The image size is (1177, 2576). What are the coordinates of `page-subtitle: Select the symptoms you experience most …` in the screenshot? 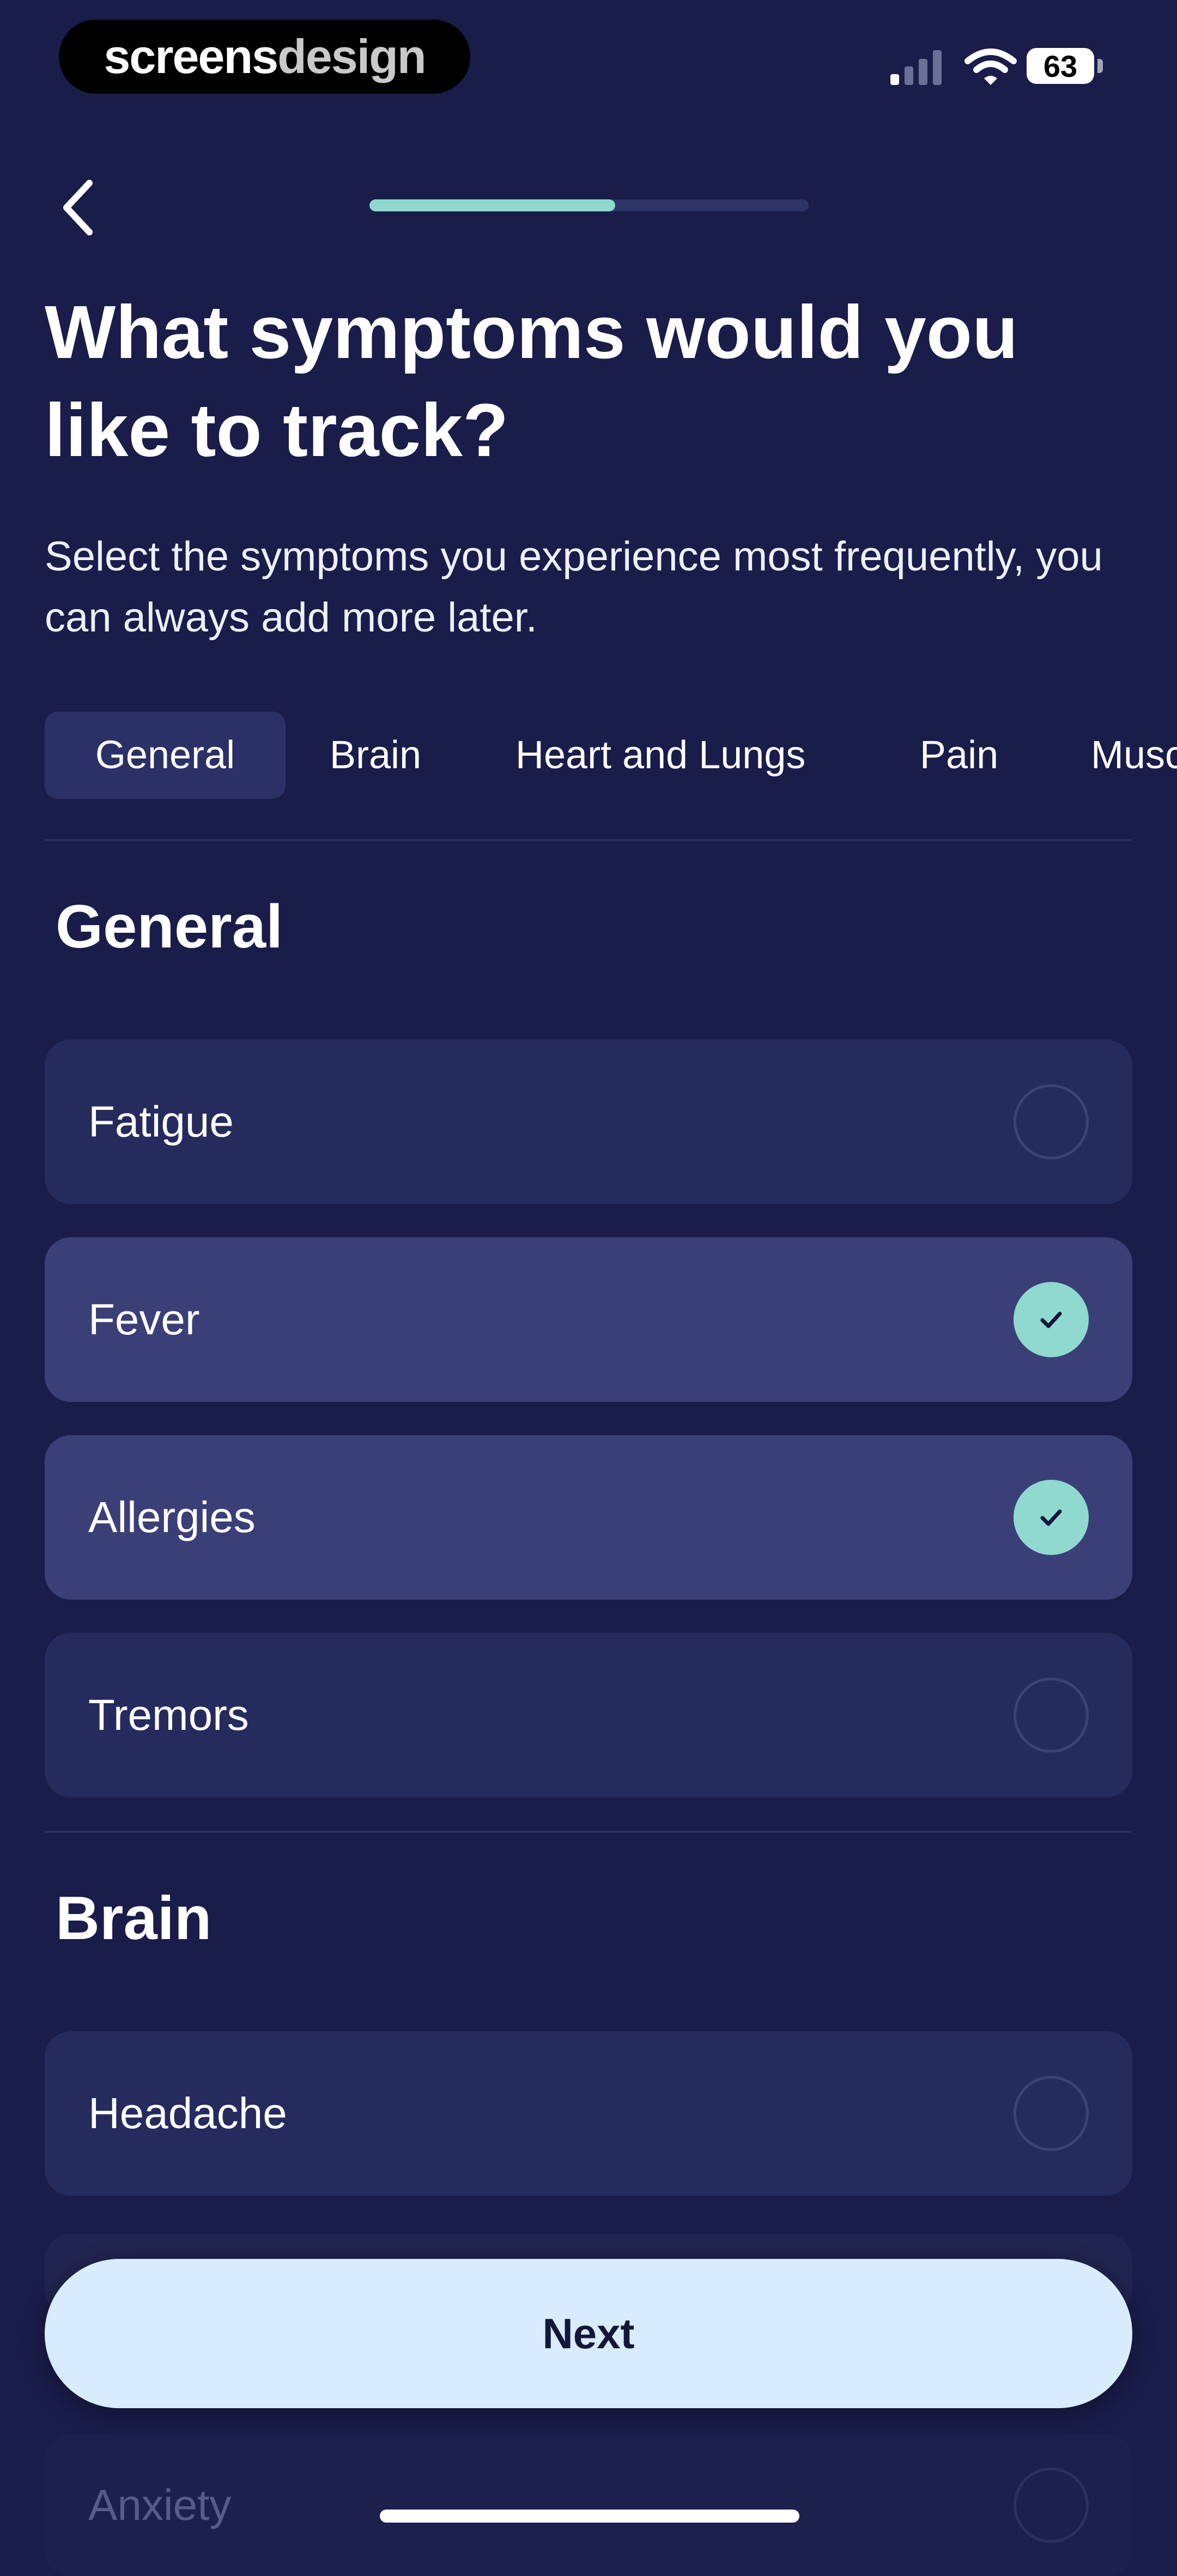 It's located at (574, 587).